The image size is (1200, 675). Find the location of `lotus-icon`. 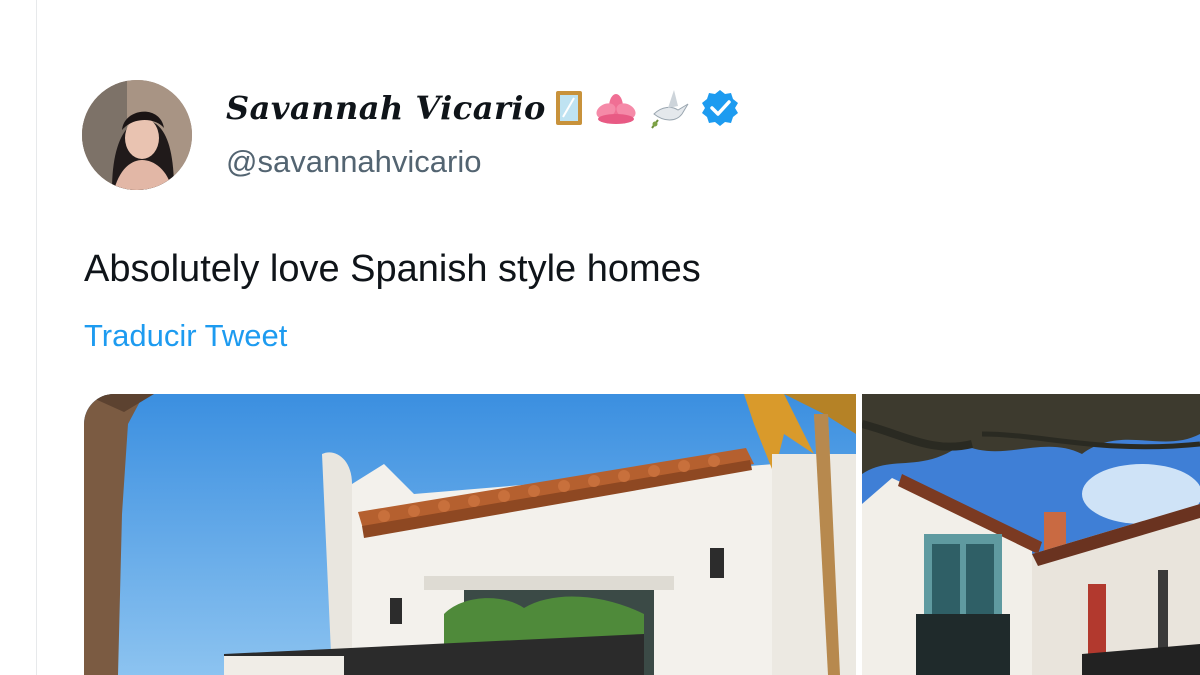

lotus-icon is located at coordinates (616, 108).